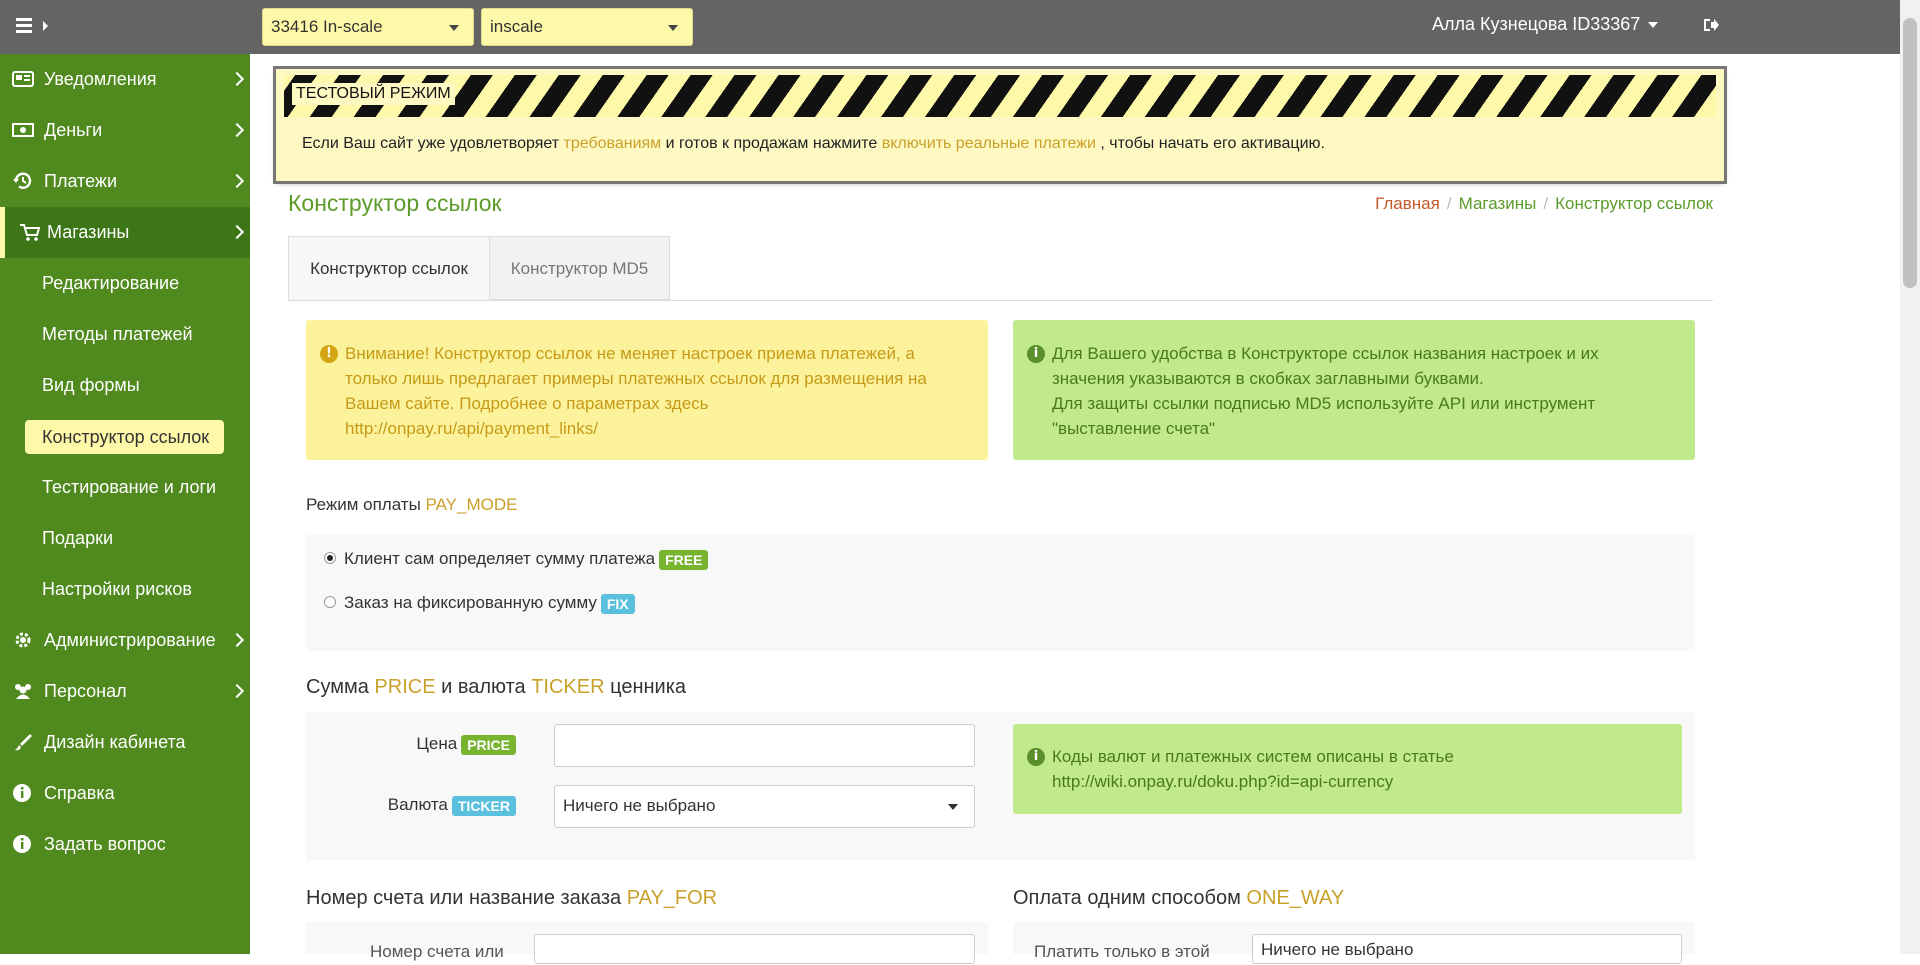  What do you see at coordinates (395, 203) in the screenshot?
I see `page-title: Конструктор ссылок` at bounding box center [395, 203].